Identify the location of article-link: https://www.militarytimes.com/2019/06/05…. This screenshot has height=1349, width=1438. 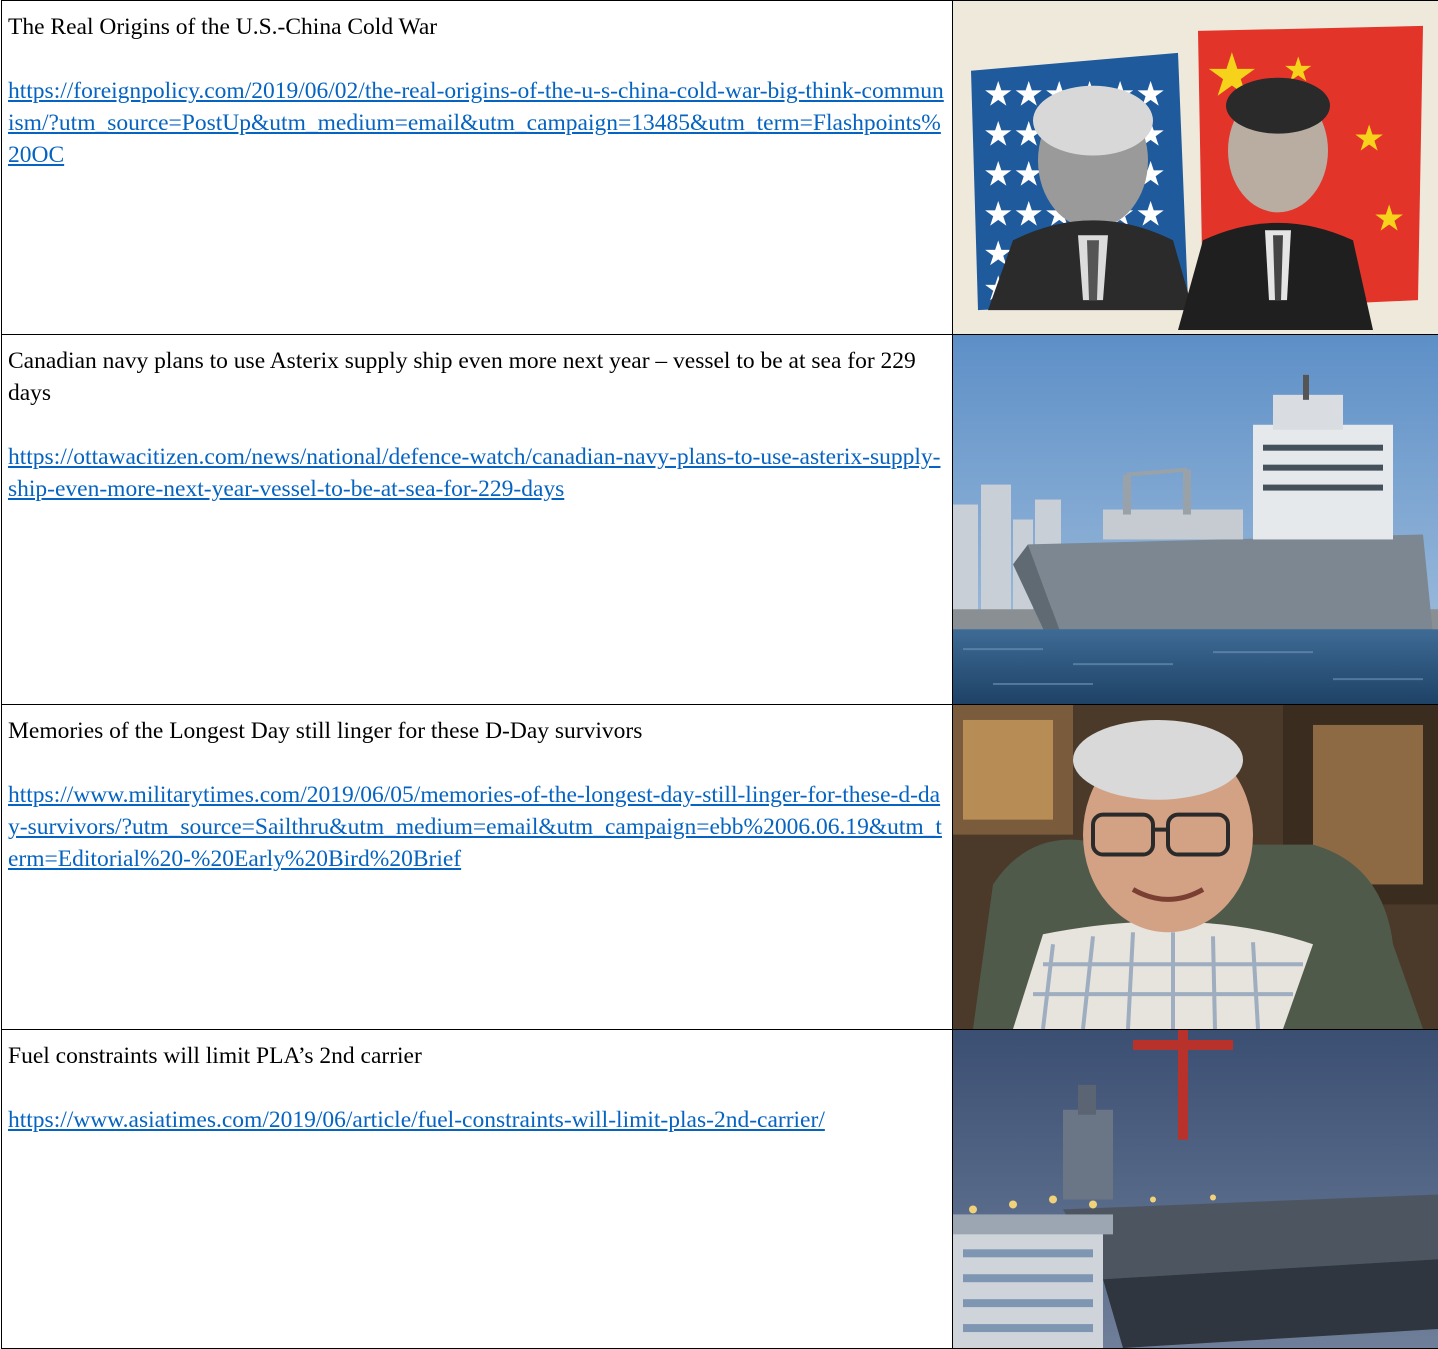
(477, 827).